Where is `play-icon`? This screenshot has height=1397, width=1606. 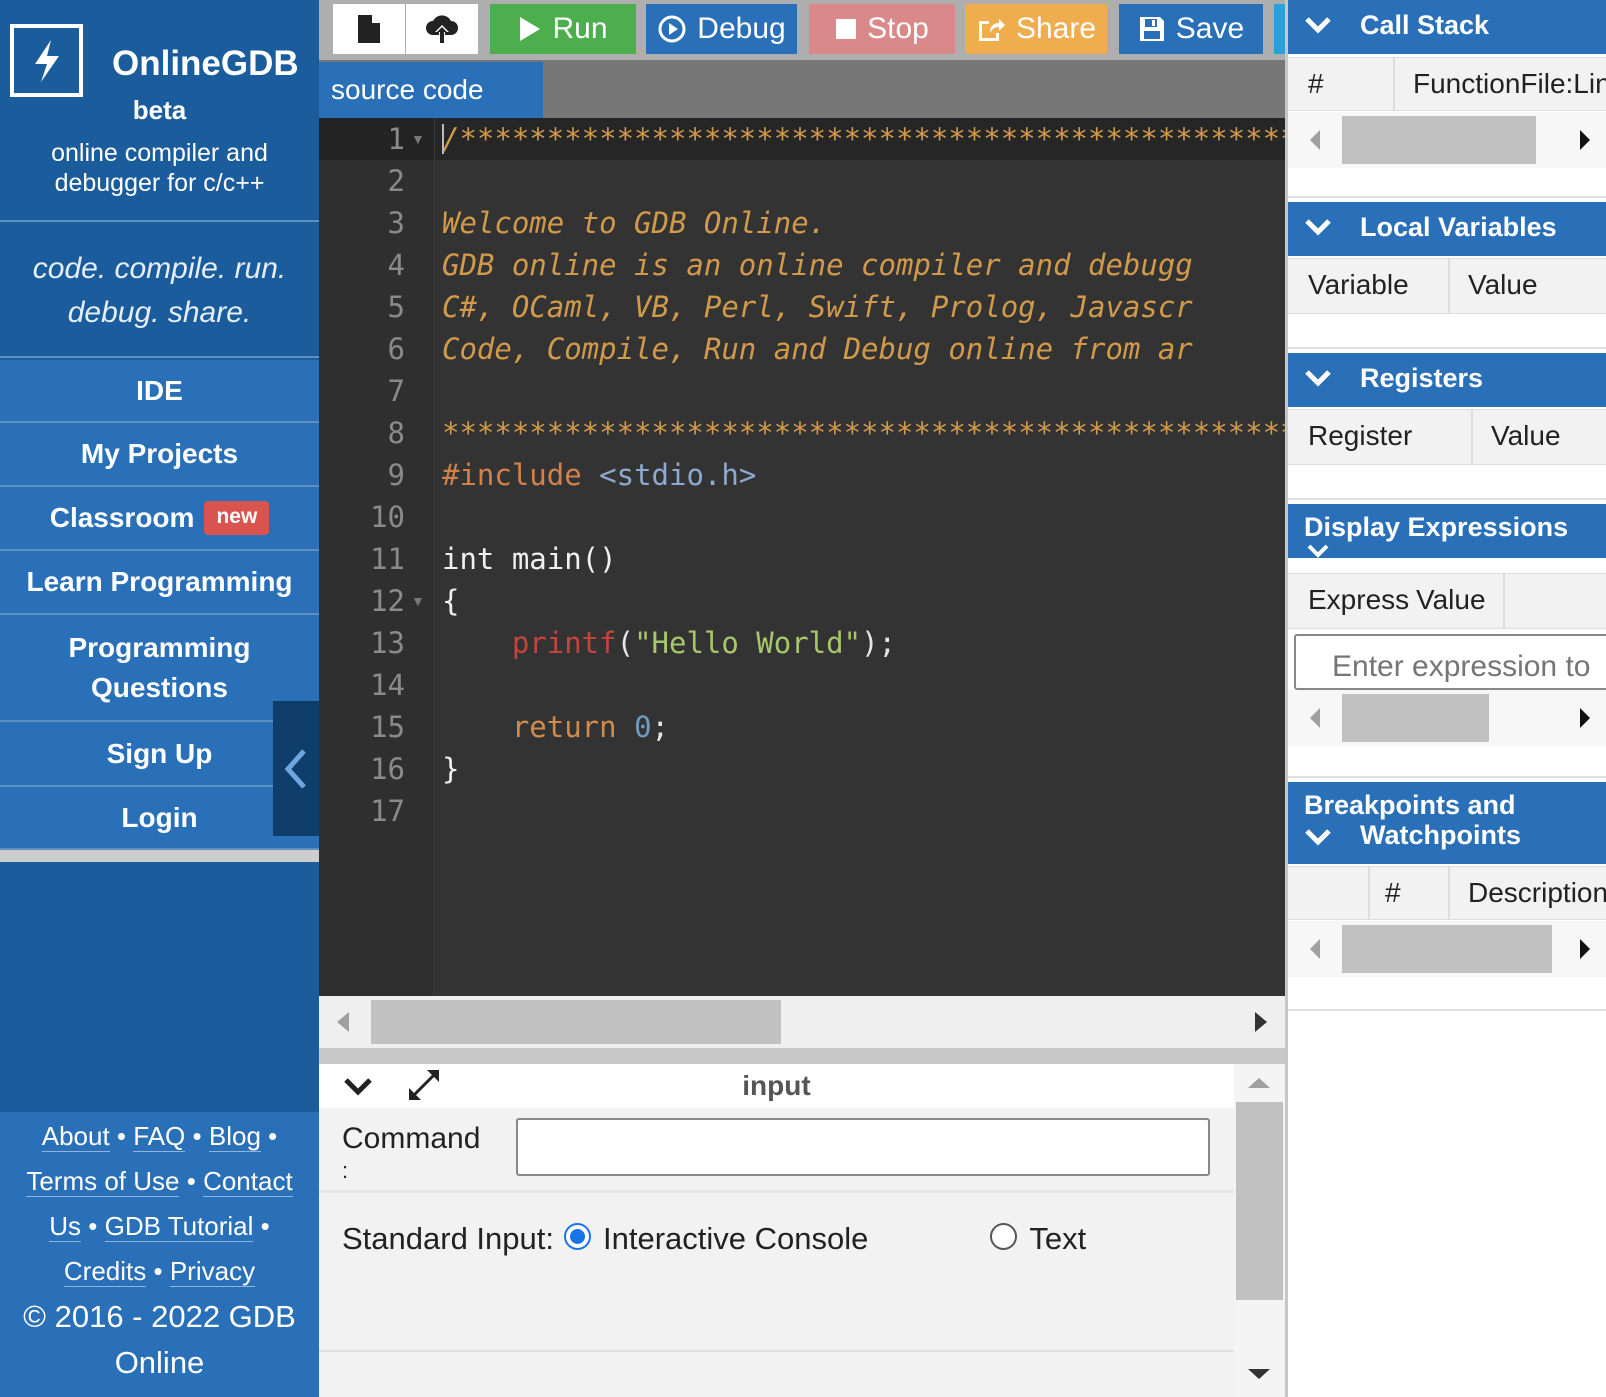 play-icon is located at coordinates (530, 29).